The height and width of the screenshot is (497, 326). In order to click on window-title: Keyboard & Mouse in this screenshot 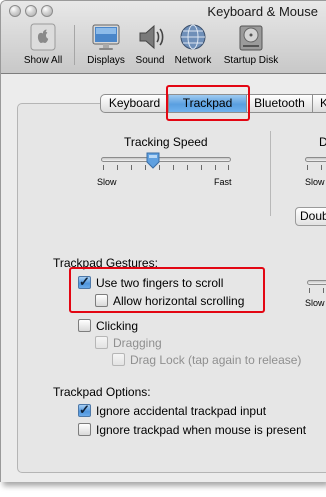, I will do `click(262, 11)`.